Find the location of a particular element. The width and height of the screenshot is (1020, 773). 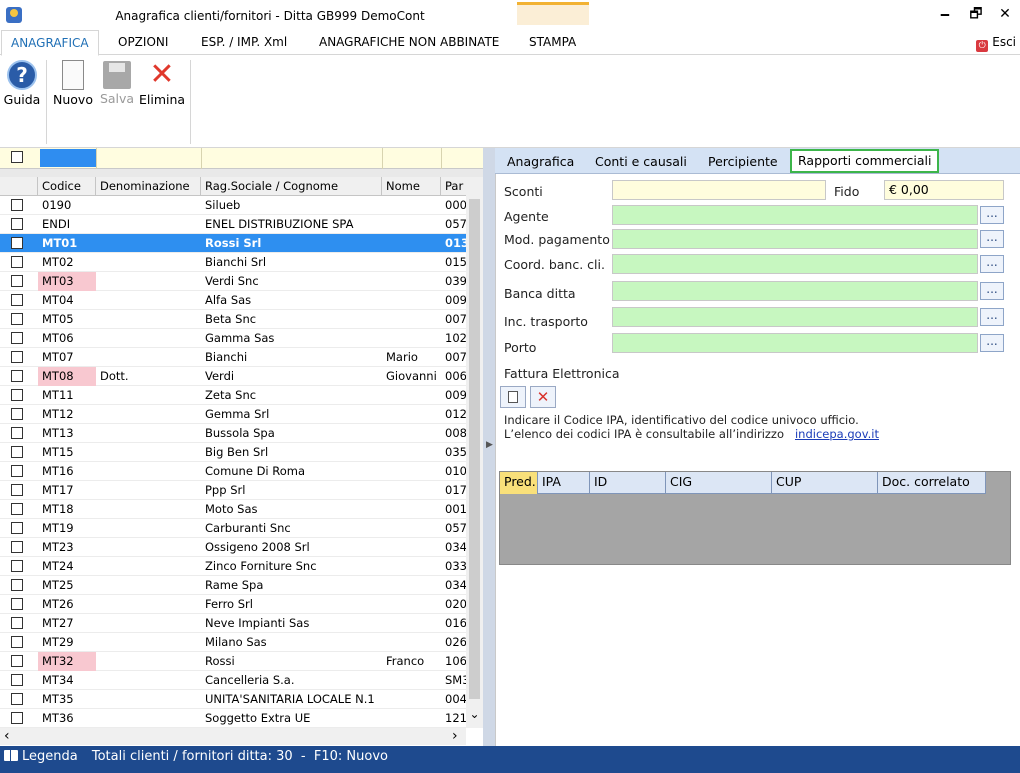

table-row: MT07 Bianchi Mario 007 is located at coordinates (233, 357).